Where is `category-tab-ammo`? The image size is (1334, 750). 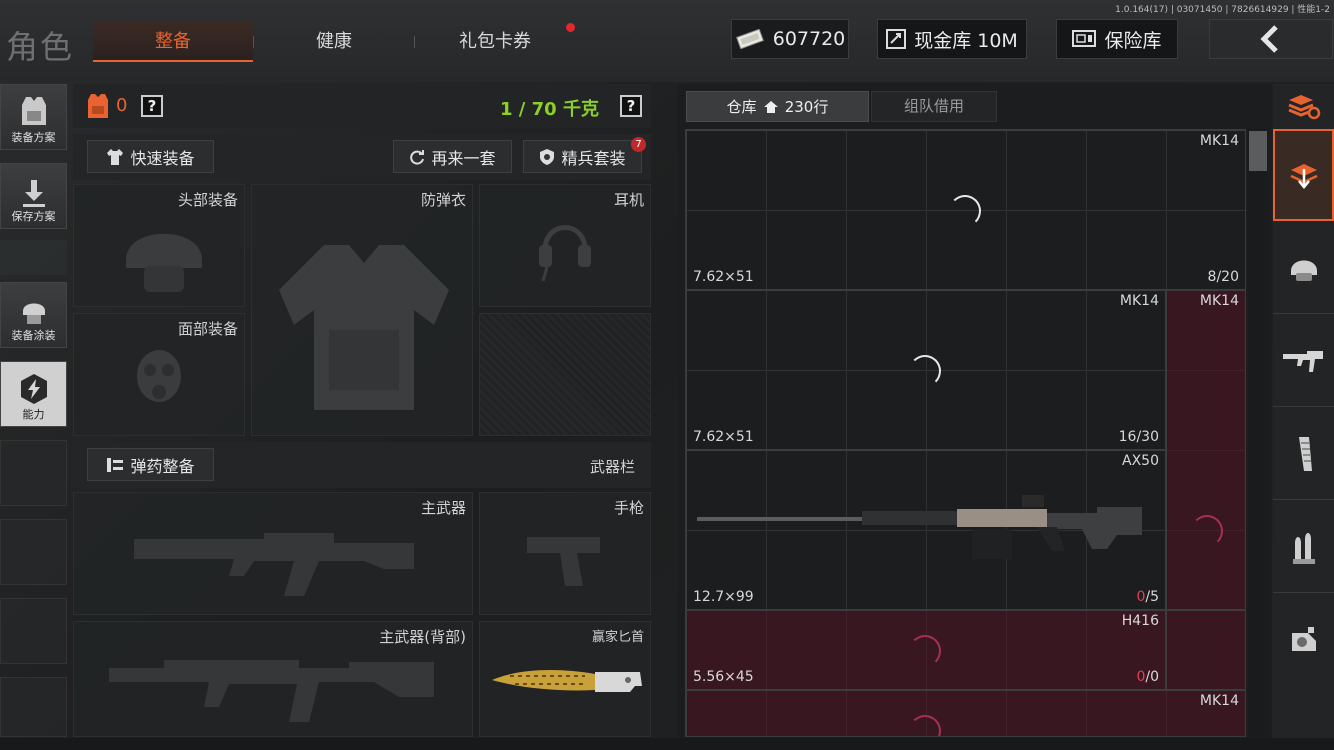 category-tab-ammo is located at coordinates (1303, 547).